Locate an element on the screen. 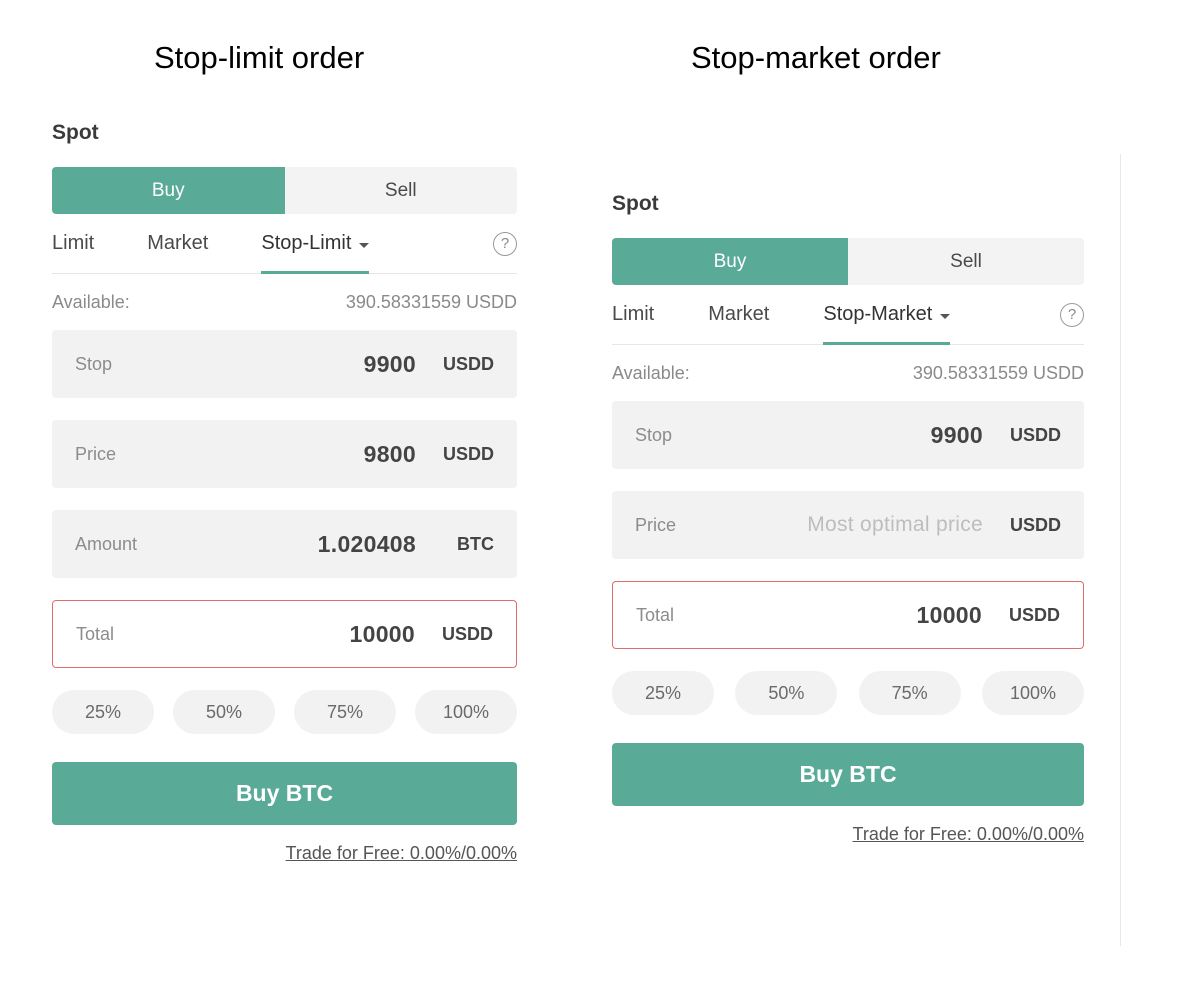 The image size is (1178, 988). price-placeholder: Most optimal price is located at coordinates (895, 524).